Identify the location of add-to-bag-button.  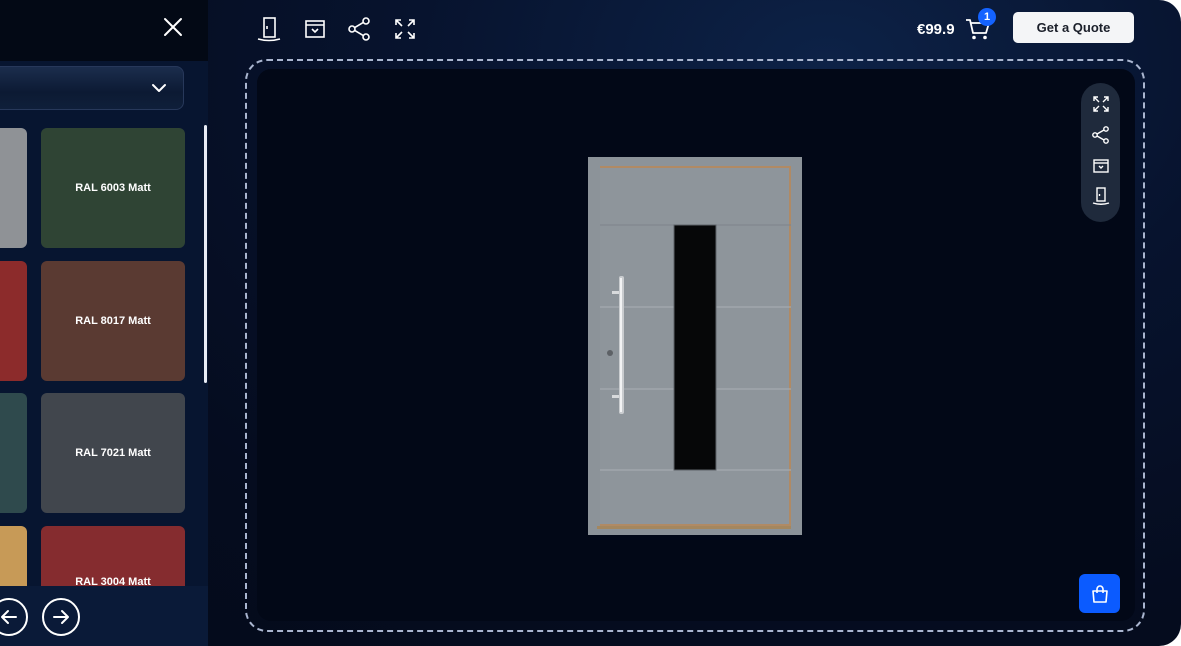
(1099, 593).